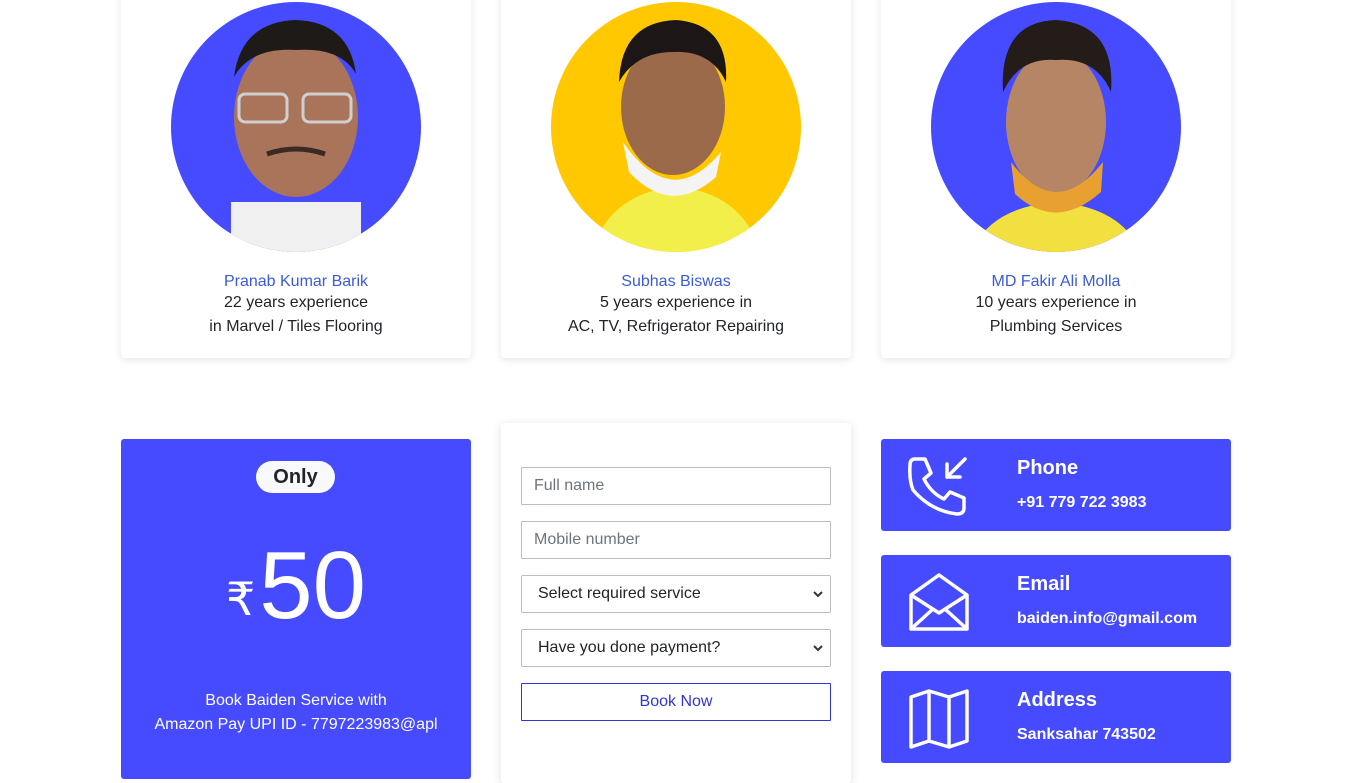  What do you see at coordinates (676, 702) in the screenshot?
I see `book-now-button: Book Now` at bounding box center [676, 702].